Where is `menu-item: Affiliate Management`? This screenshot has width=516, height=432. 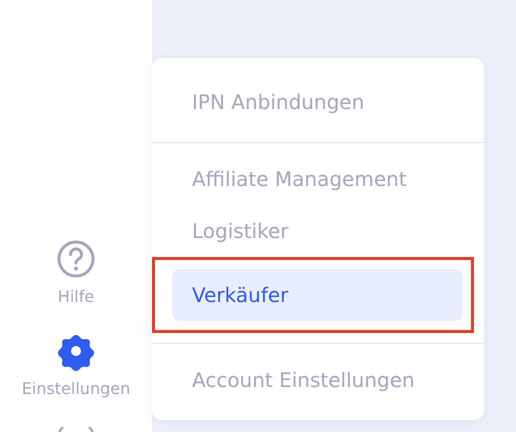
menu-item: Affiliate Management is located at coordinates (318, 179).